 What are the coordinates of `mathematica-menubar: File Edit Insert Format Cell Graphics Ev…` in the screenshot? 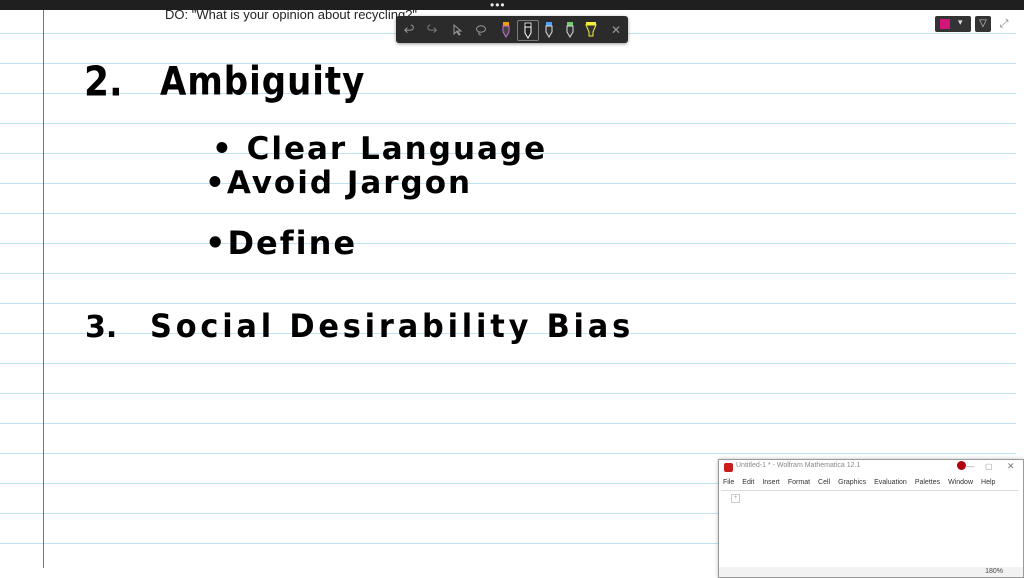 It's located at (871, 483).